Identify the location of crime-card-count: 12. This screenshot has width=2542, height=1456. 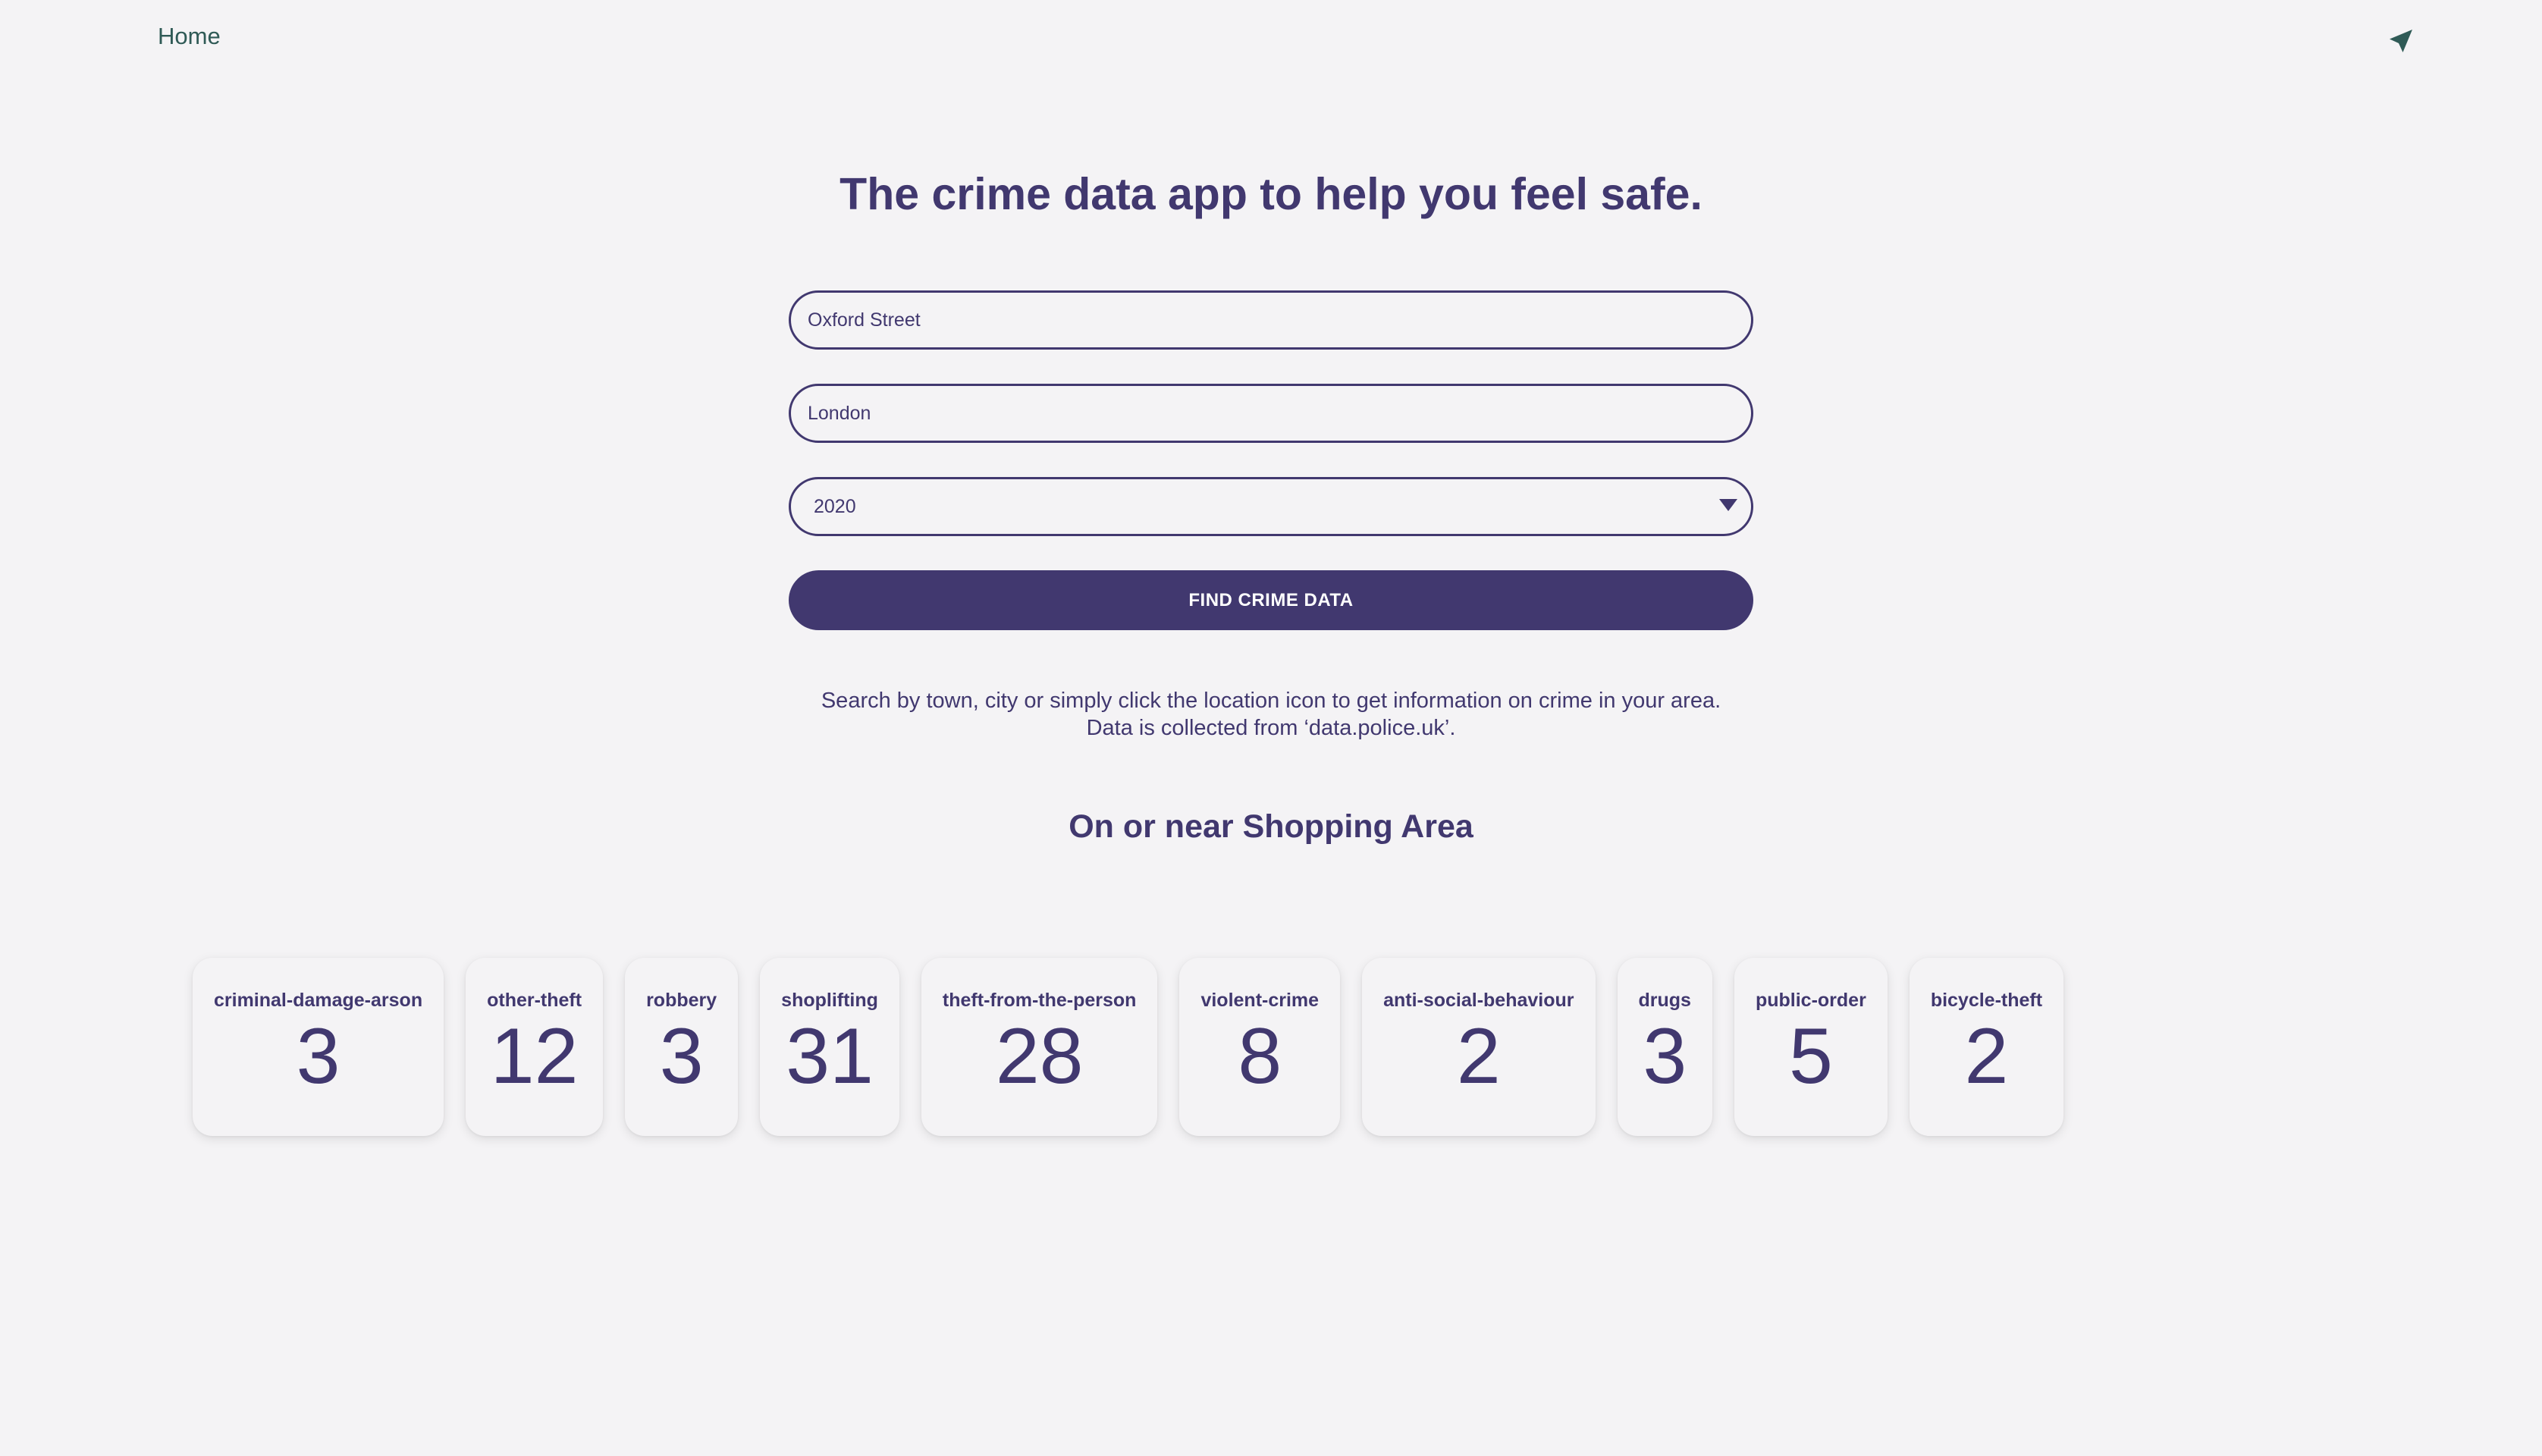
(534, 1056).